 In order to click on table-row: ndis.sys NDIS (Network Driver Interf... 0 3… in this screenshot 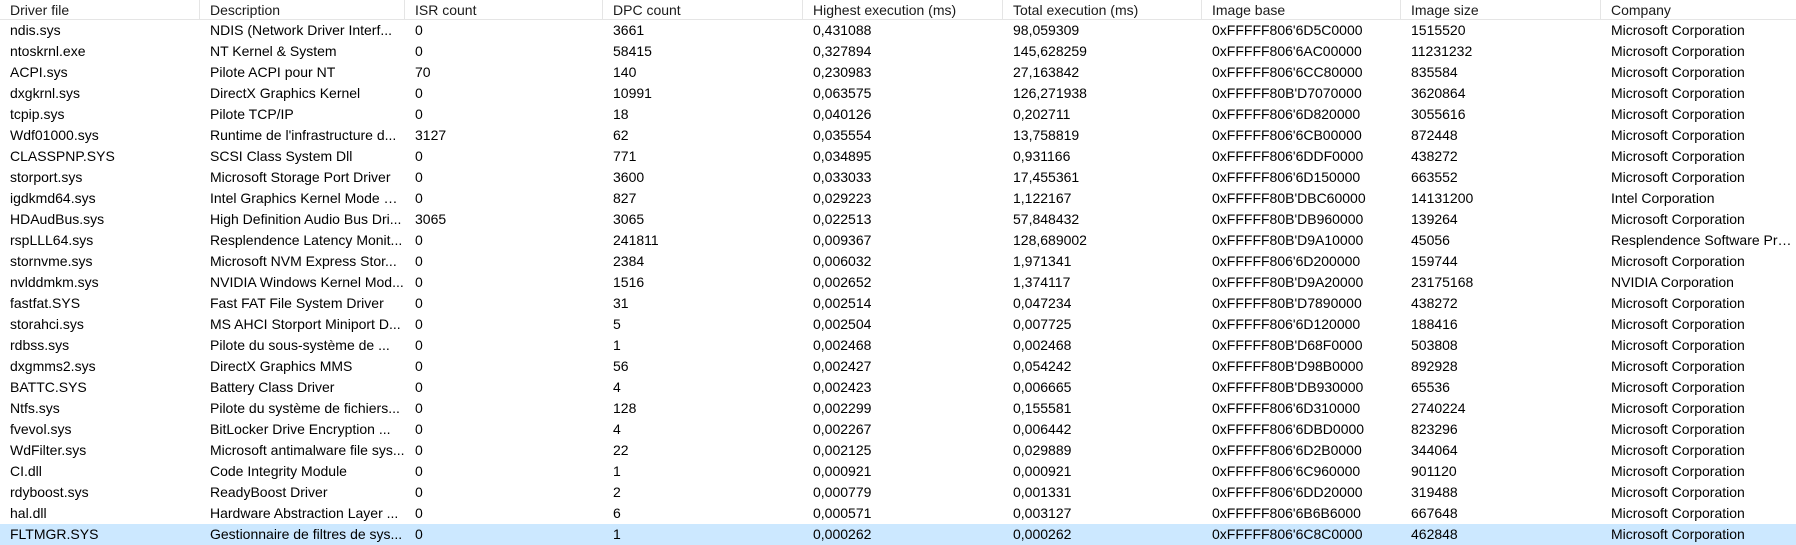, I will do `click(898, 30)`.